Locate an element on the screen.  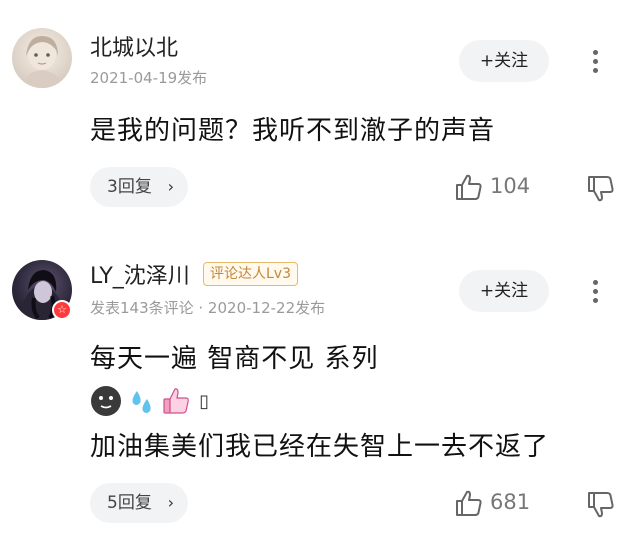
comment-meta: 2021-04-19发布 is located at coordinates (149, 78).